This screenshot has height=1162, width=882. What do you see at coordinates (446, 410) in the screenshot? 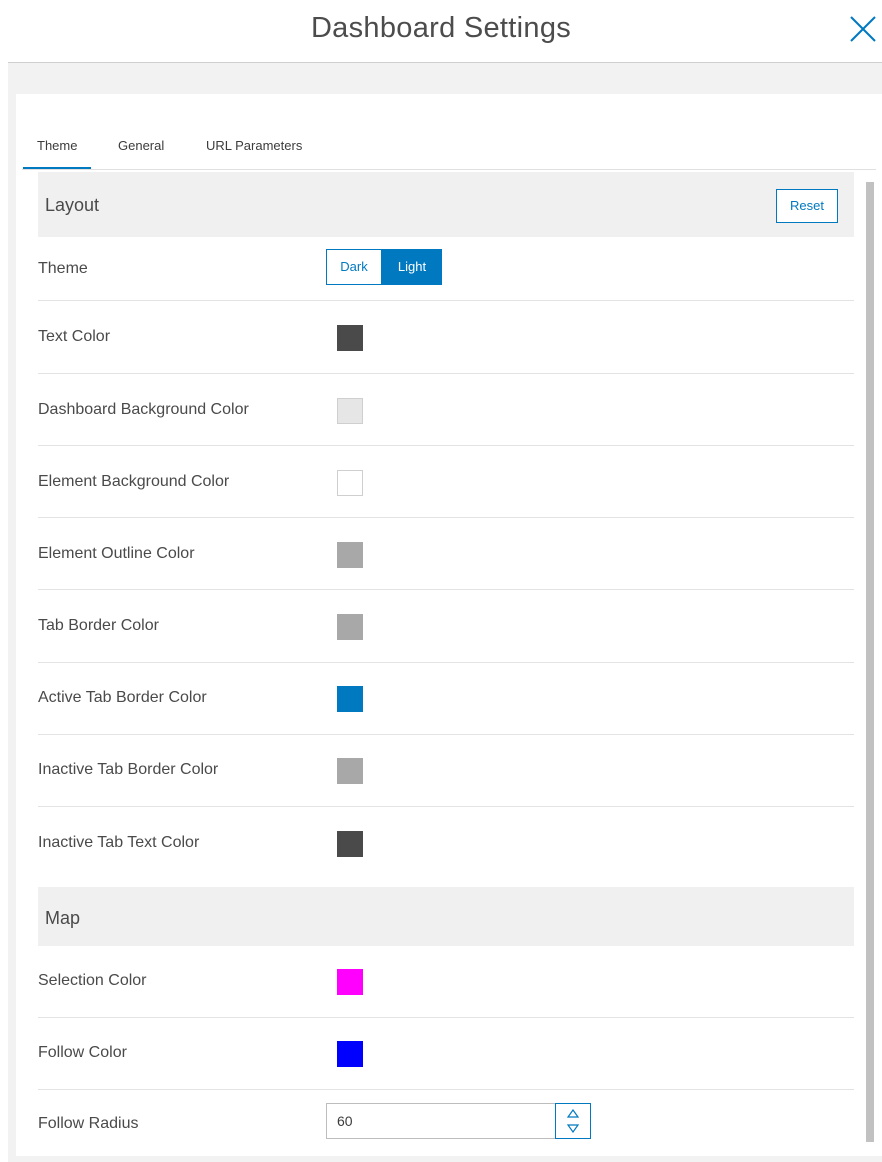
I see `dashboard-background-color-row: Dashboard Background Color` at bounding box center [446, 410].